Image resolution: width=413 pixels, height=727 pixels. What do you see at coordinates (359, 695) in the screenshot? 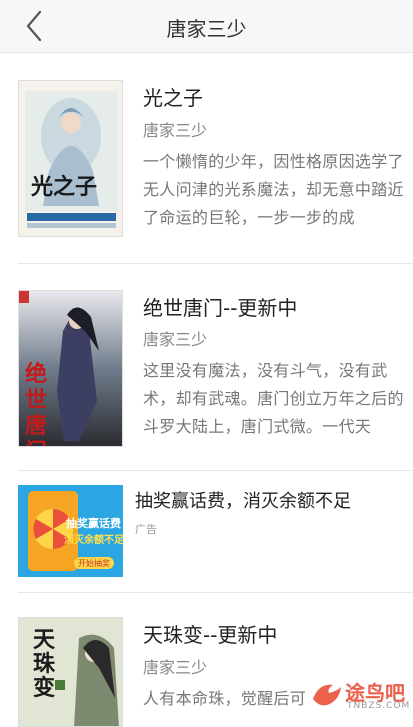
I see `watermark-logo: 途鸟吧 TNBZS.COM` at bounding box center [359, 695].